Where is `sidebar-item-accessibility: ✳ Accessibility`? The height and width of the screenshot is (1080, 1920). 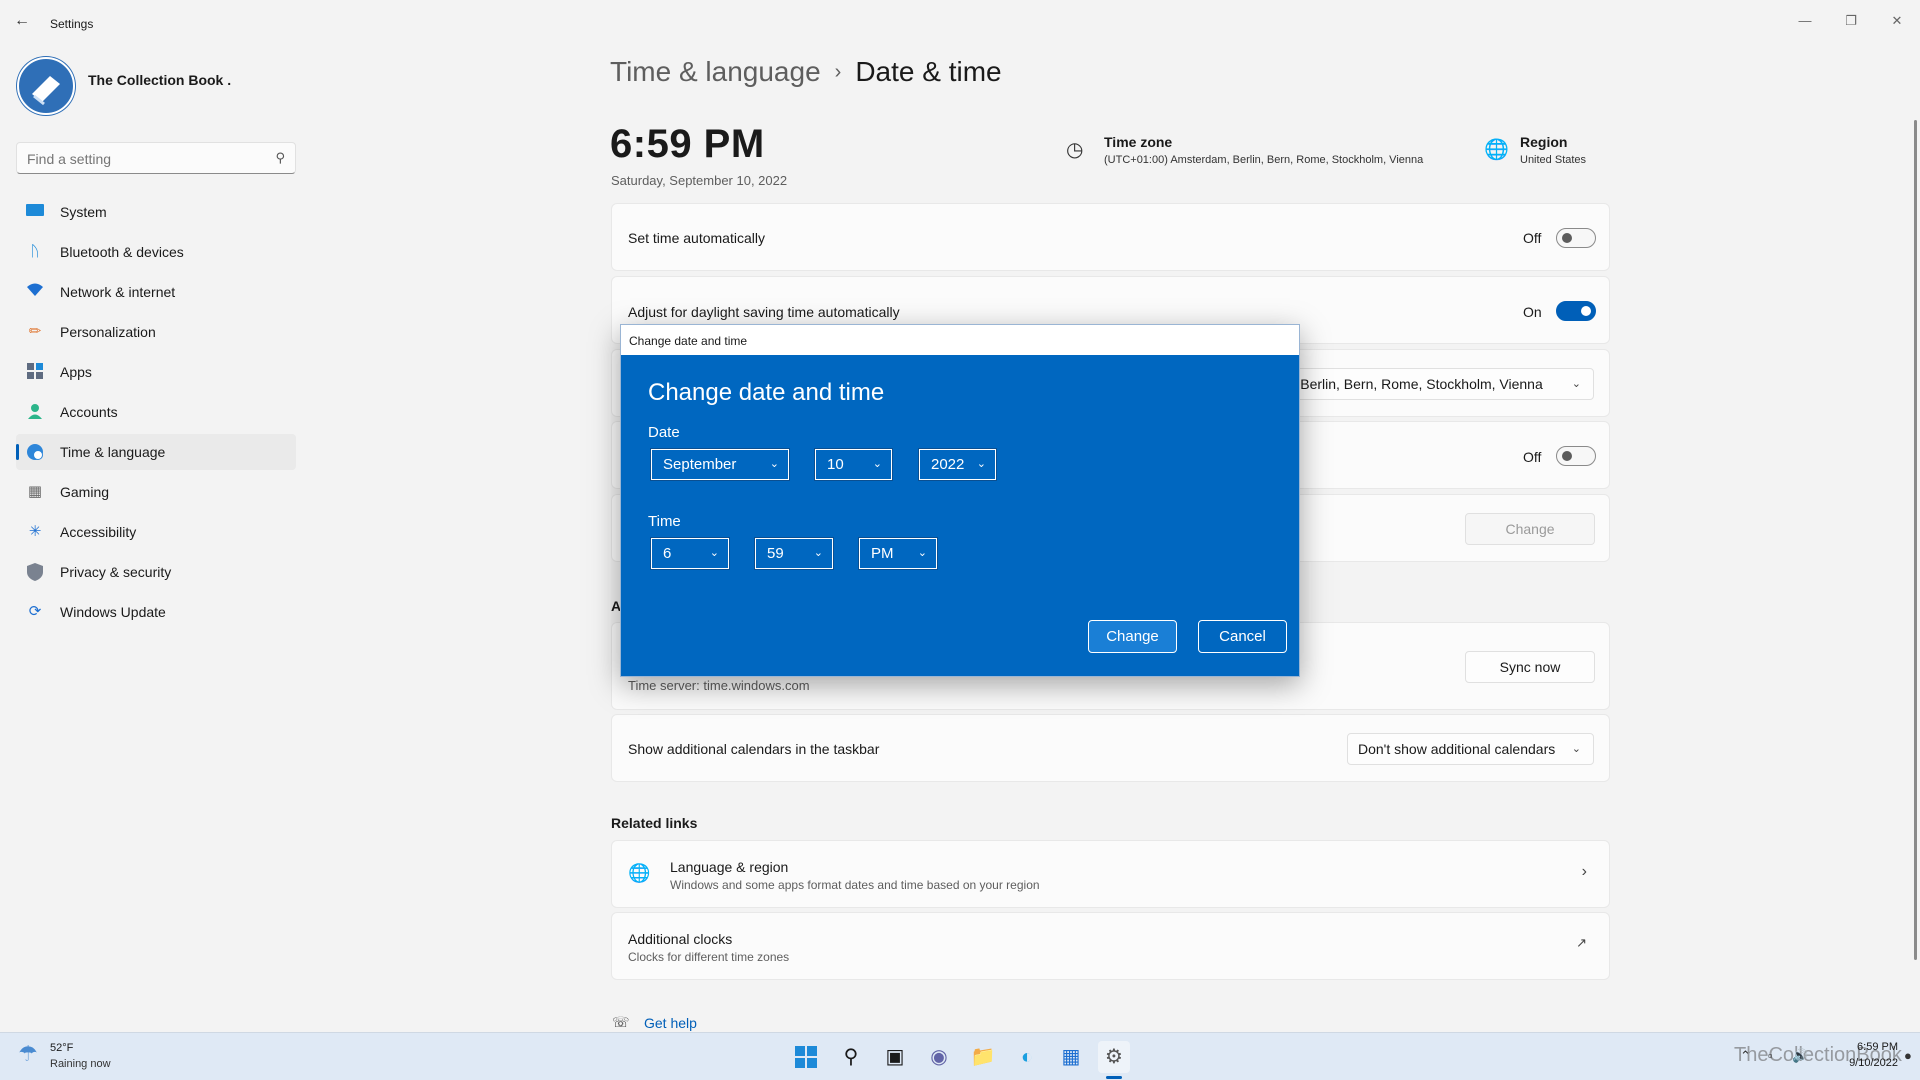
sidebar-item-accessibility: ✳ Accessibility is located at coordinates (156, 532).